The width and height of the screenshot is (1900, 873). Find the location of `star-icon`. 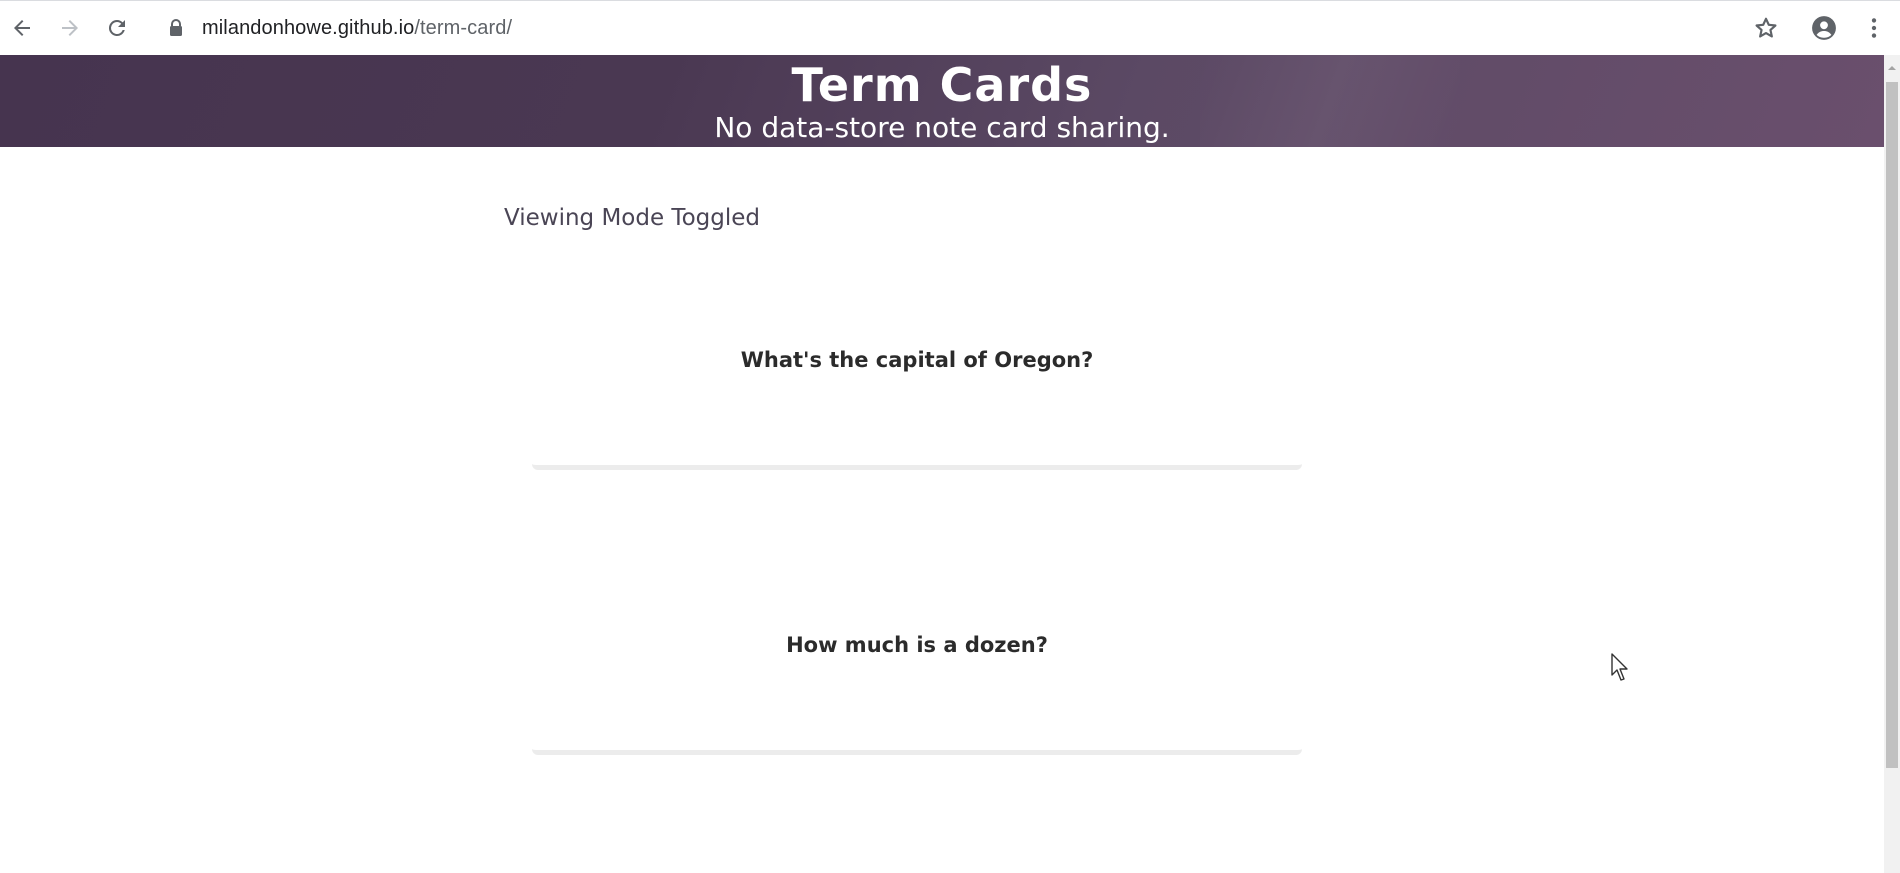

star-icon is located at coordinates (1766, 27).